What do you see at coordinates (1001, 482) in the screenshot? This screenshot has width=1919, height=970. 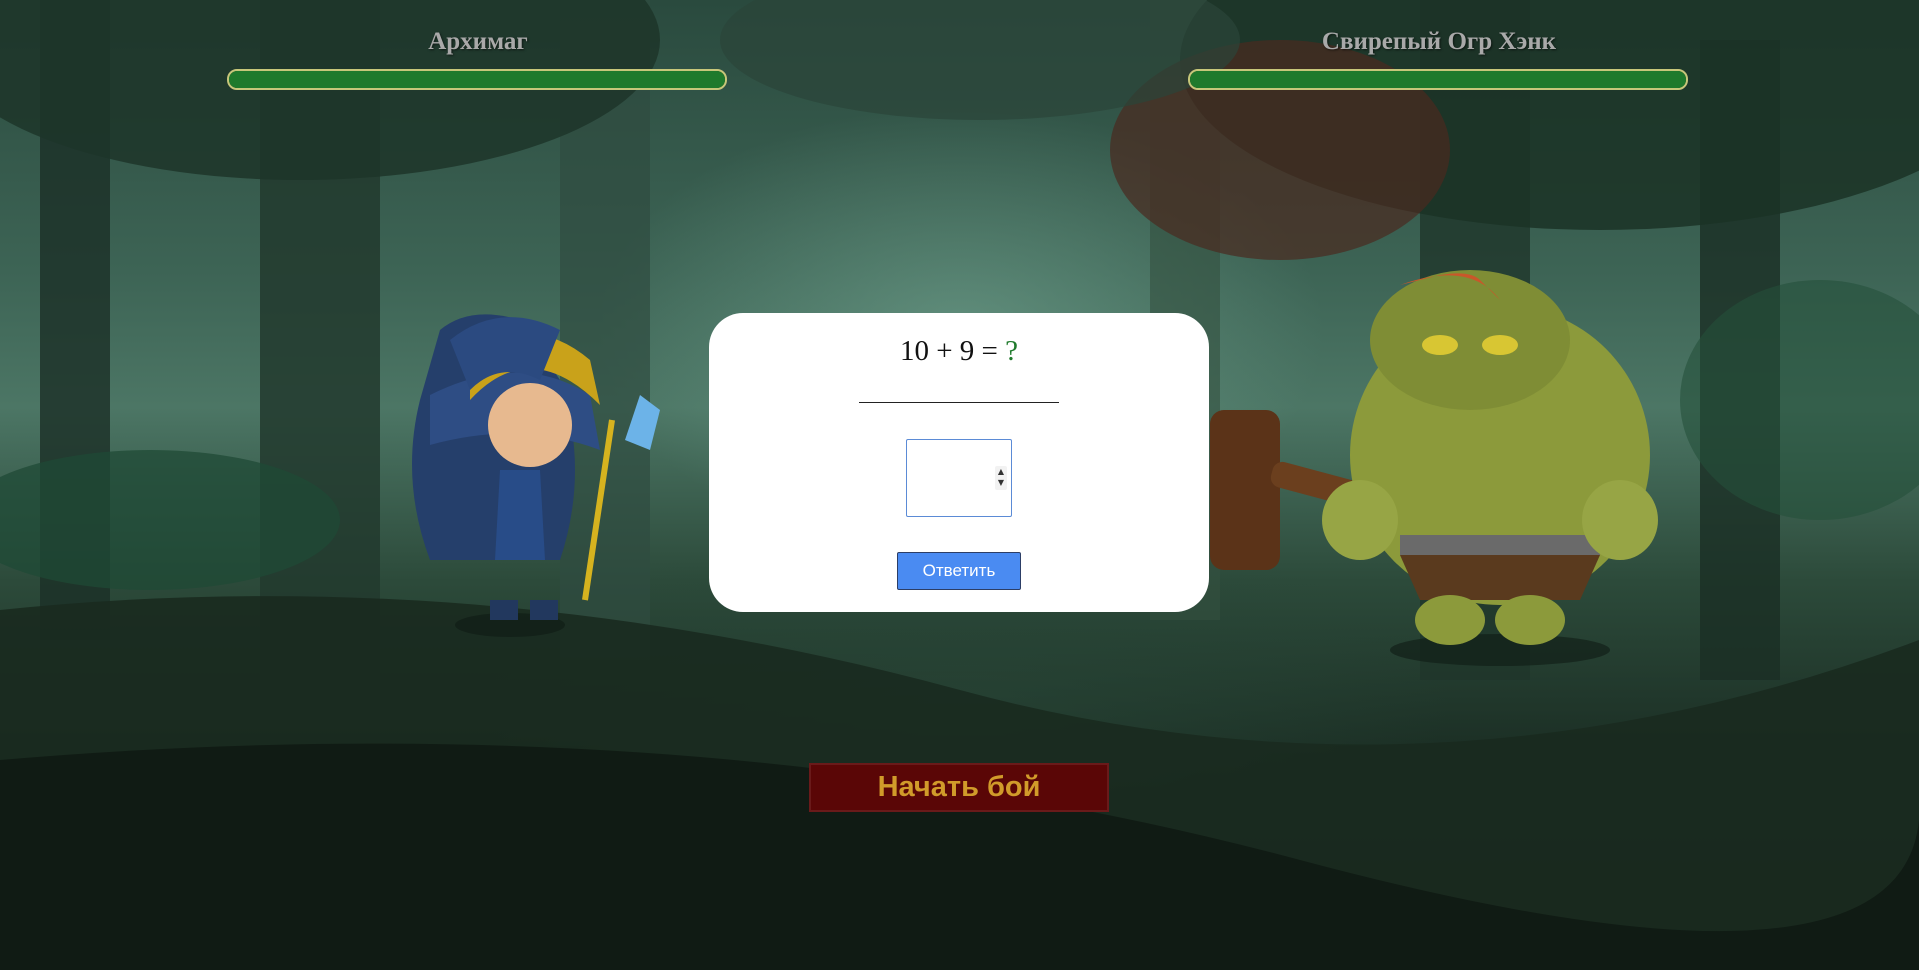 I see `spinner-down-icon: ▼` at bounding box center [1001, 482].